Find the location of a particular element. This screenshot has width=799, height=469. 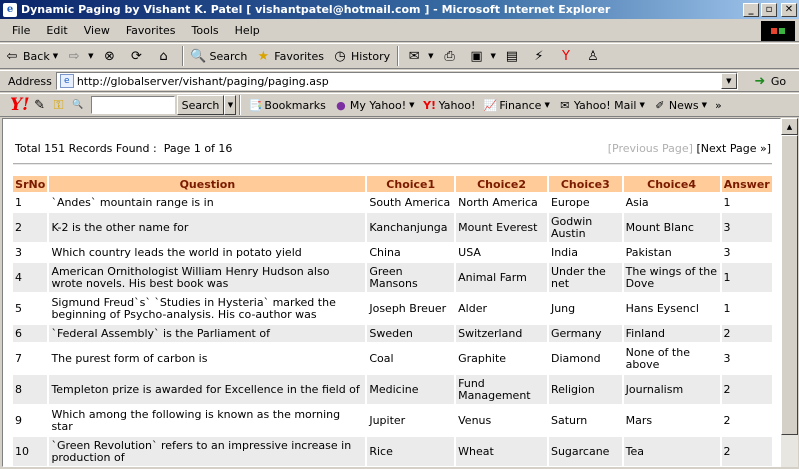

yahoo-mail: ✉ Yahoo! Mail ▼ is located at coordinates (601, 105).